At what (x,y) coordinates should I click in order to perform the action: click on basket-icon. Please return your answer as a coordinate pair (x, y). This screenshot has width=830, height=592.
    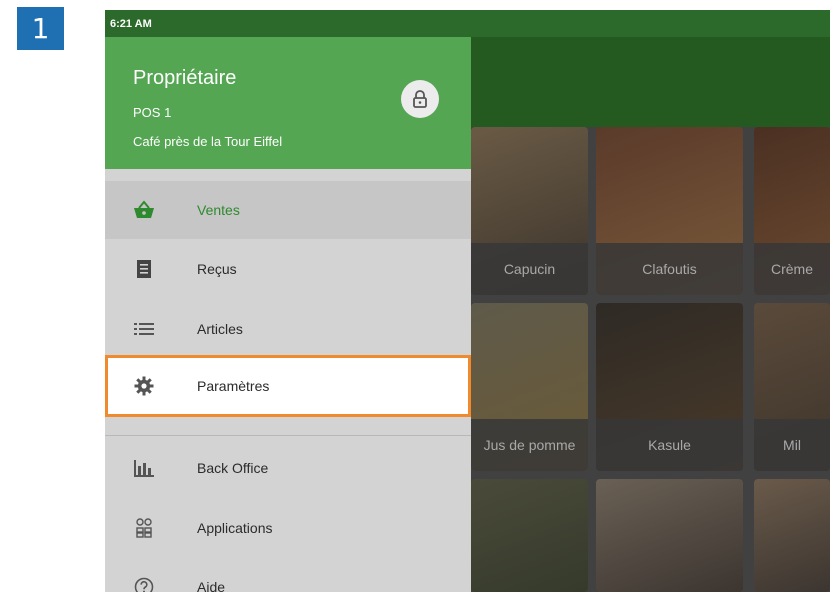
    Looking at the image, I should click on (144, 210).